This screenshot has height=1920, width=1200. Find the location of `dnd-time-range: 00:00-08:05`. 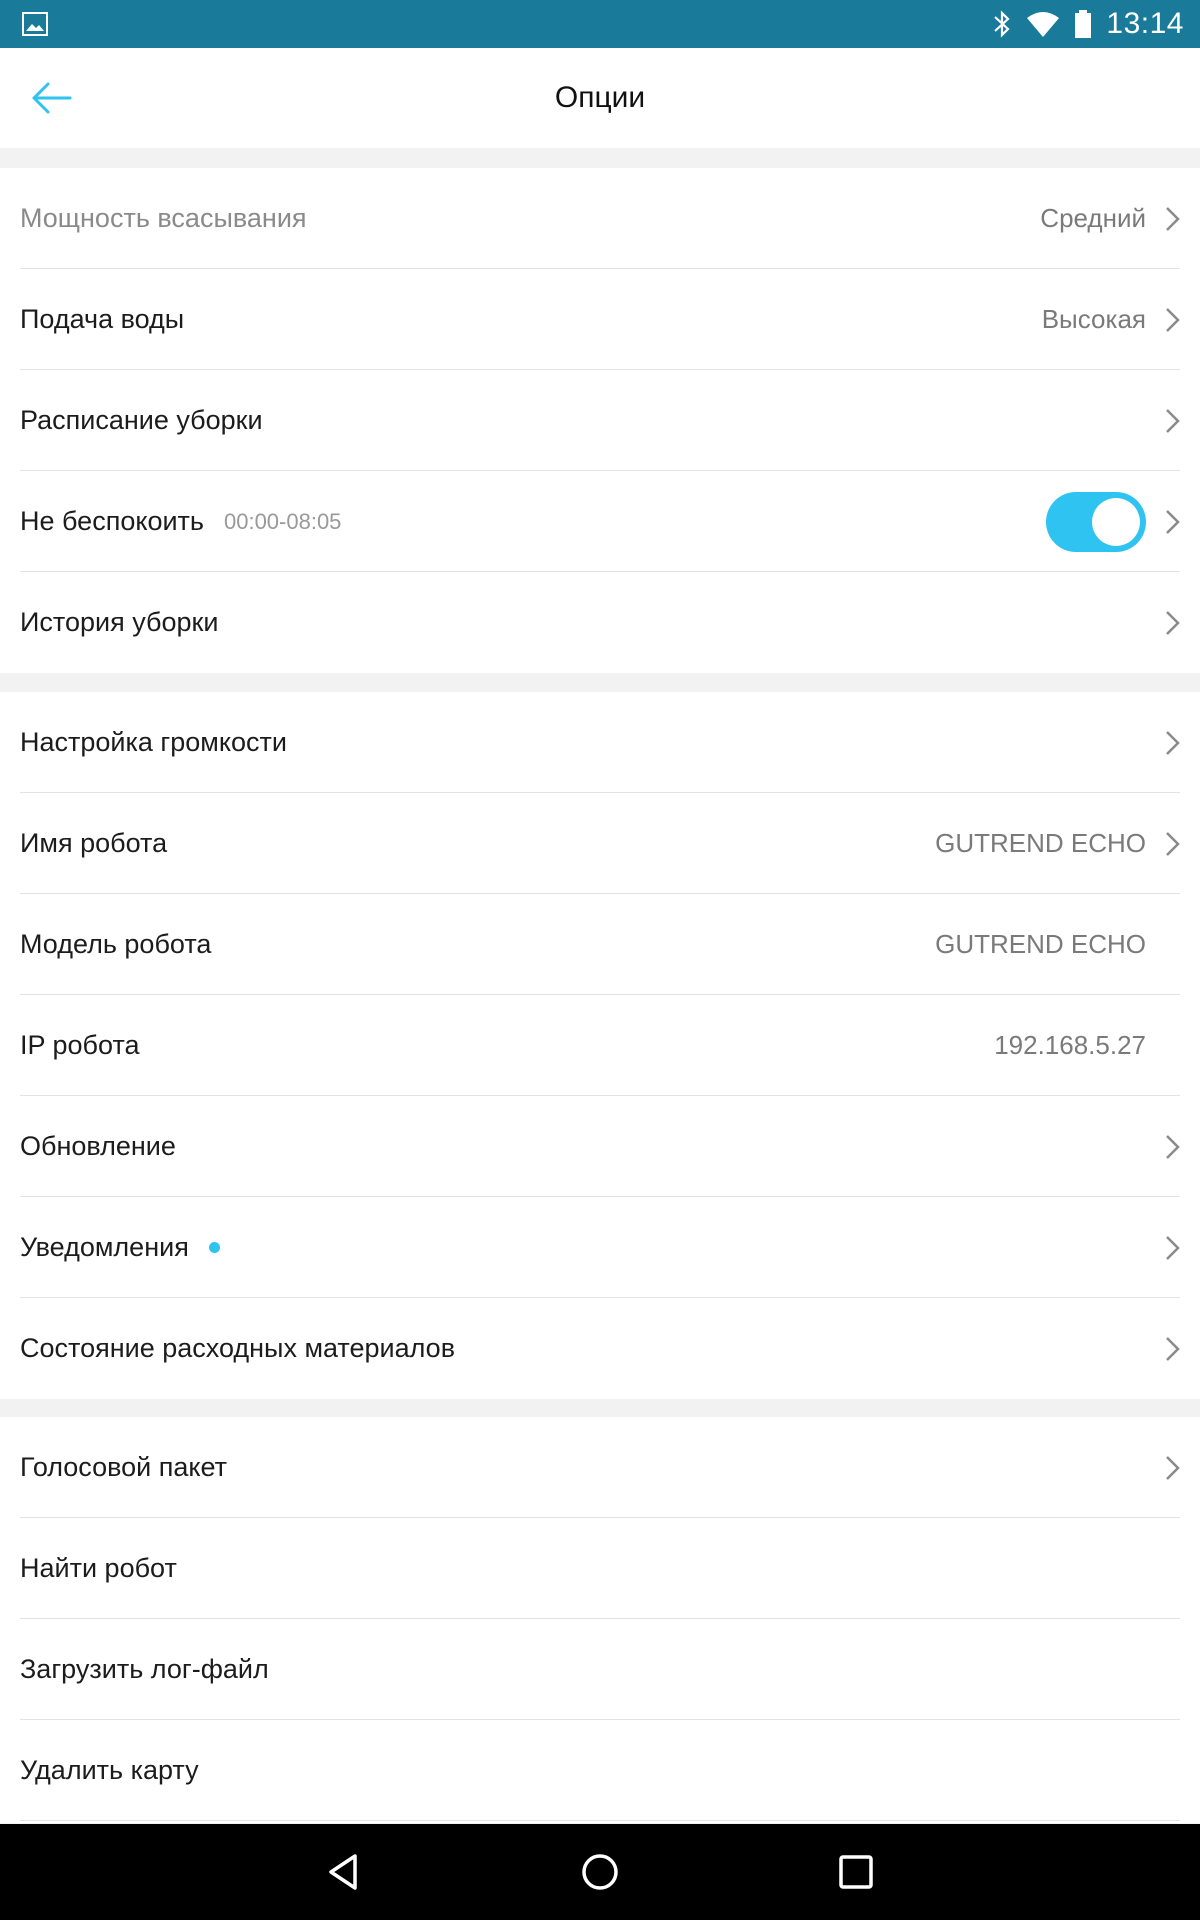

dnd-time-range: 00:00-08:05 is located at coordinates (282, 521).